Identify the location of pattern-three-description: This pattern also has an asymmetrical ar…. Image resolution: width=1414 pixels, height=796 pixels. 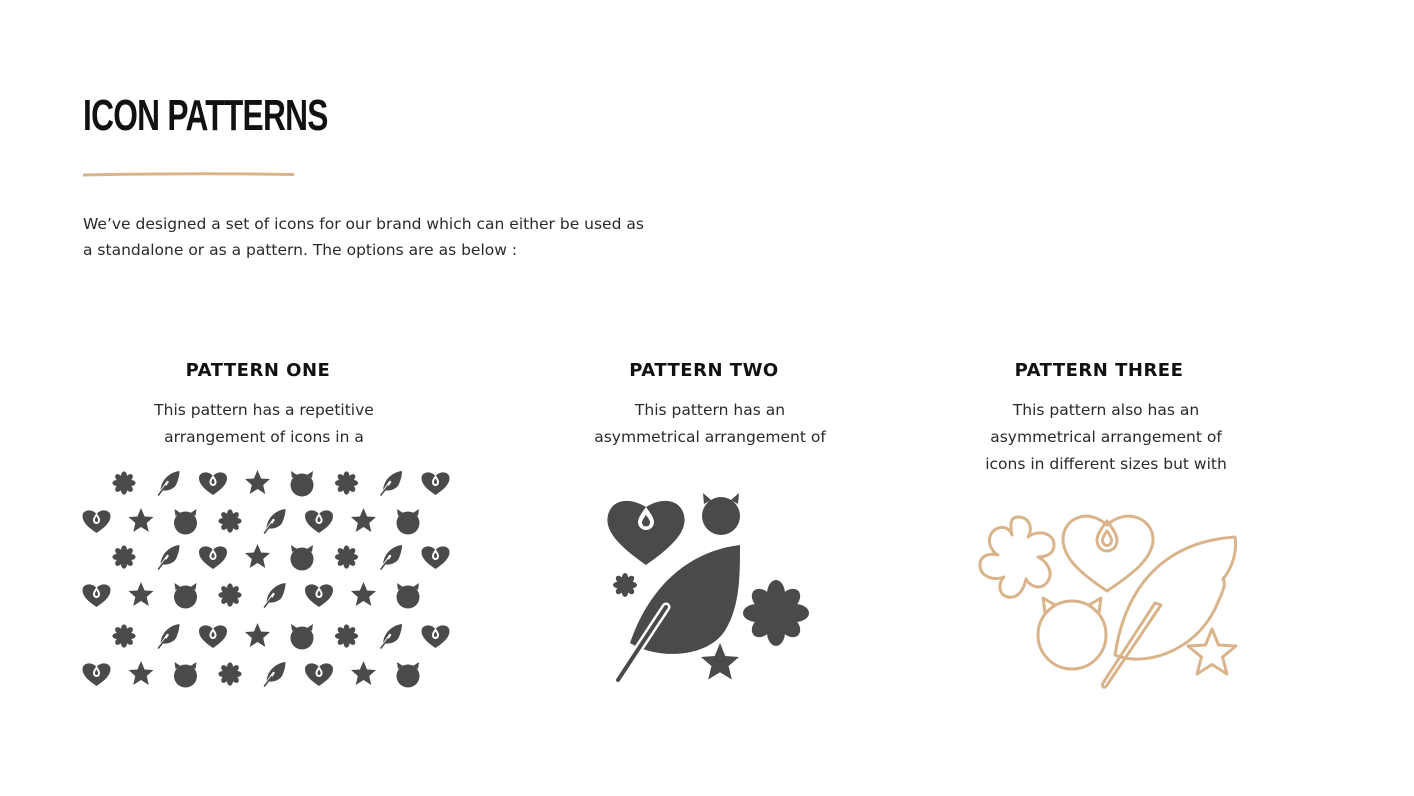
(1106, 437).